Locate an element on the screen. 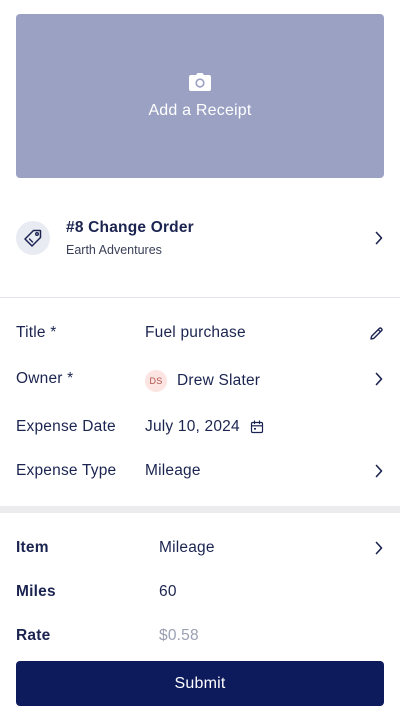 Image resolution: width=400 pixels, height=714 pixels. avatar: DS is located at coordinates (156, 380).